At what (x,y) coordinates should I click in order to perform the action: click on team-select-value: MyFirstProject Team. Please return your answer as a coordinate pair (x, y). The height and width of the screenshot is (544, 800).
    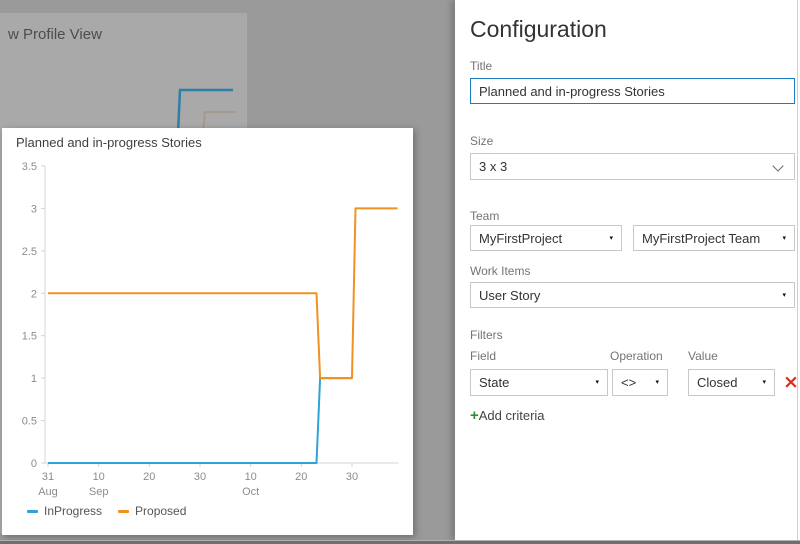
    Looking at the image, I should click on (701, 238).